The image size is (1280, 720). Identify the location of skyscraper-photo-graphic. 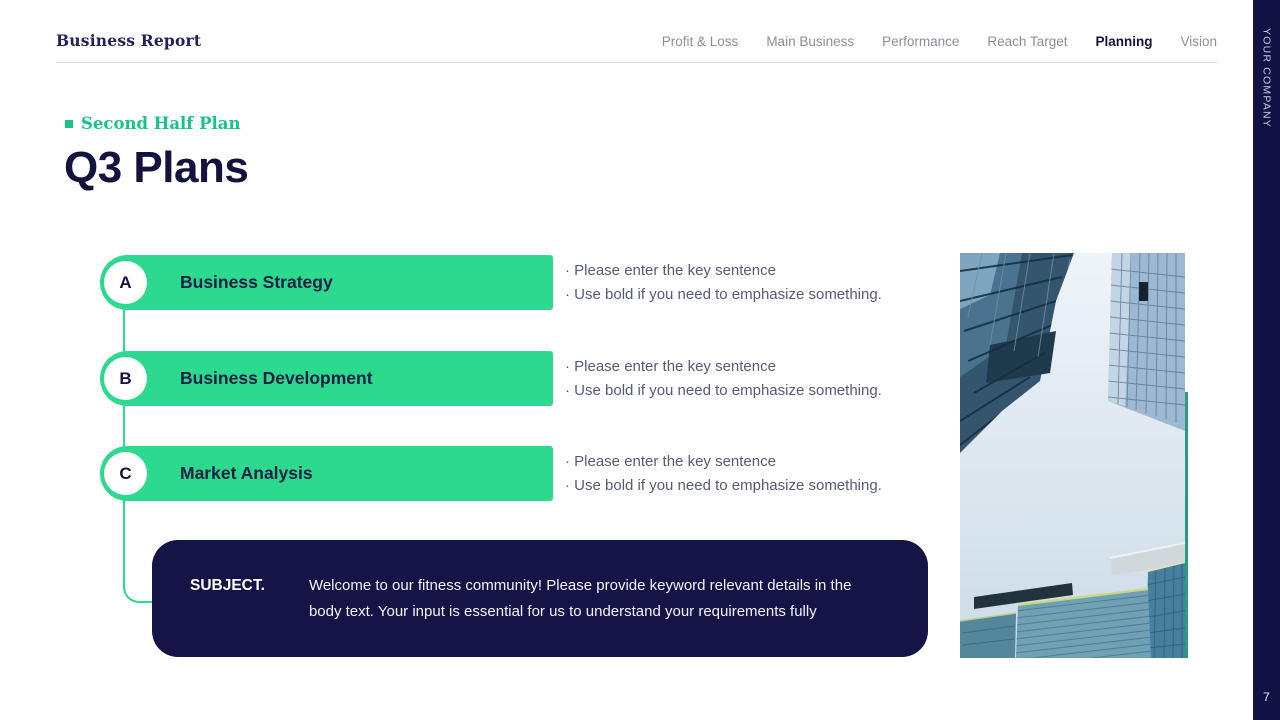
(1072, 455).